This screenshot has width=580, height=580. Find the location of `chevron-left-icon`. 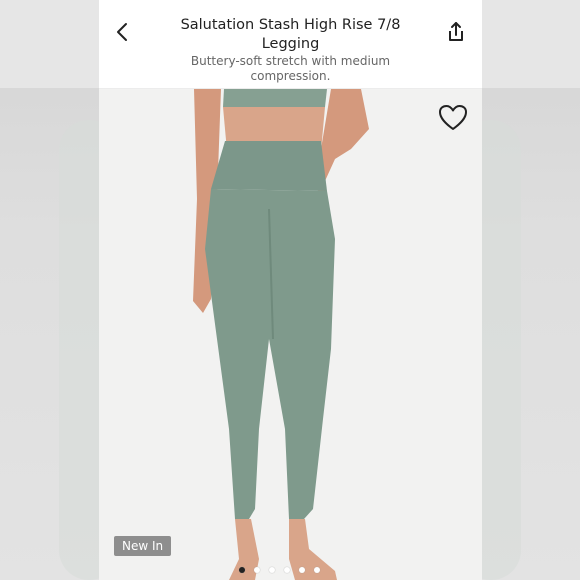

chevron-left-icon is located at coordinates (123, 32).